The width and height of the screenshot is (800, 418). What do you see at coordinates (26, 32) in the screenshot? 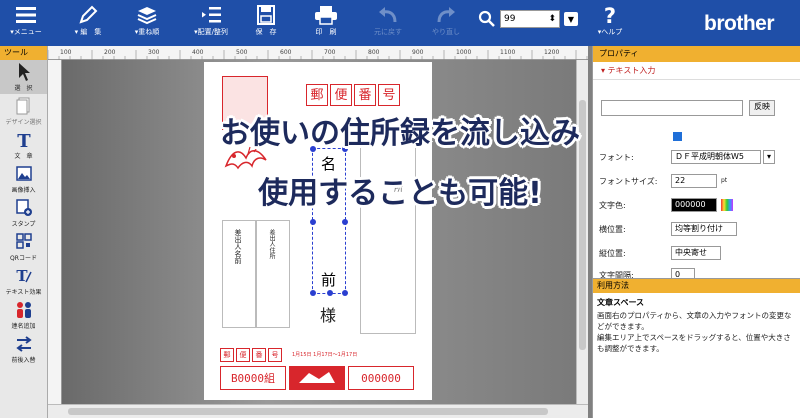
I see `menu-label: ▾メニュー` at bounding box center [26, 32].